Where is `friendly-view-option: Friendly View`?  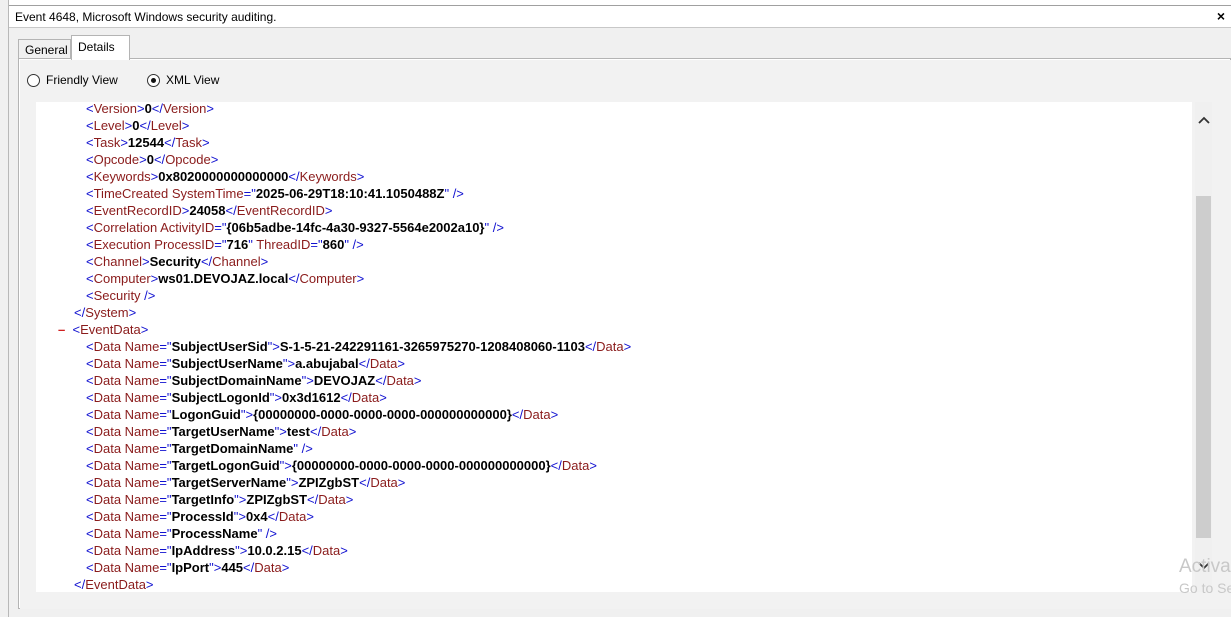
friendly-view-option: Friendly View is located at coordinates (72, 80).